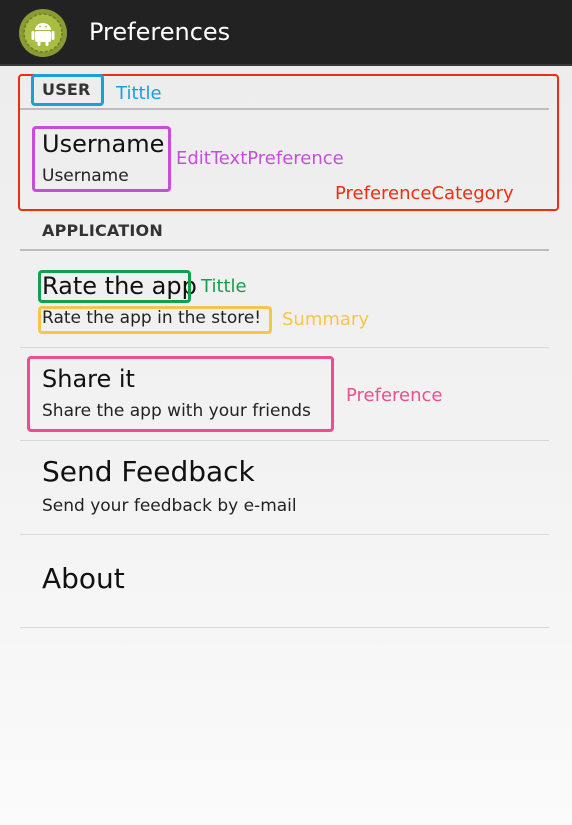  What do you see at coordinates (102, 230) in the screenshot?
I see `category-header-application: APPLICATION` at bounding box center [102, 230].